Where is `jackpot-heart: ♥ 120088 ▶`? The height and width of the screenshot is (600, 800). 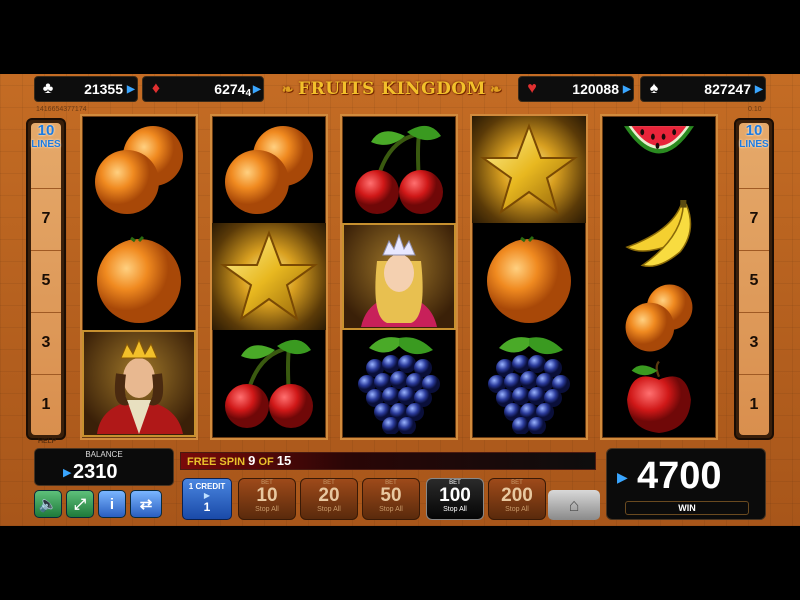
jackpot-heart: ♥ 120088 ▶ is located at coordinates (576, 89).